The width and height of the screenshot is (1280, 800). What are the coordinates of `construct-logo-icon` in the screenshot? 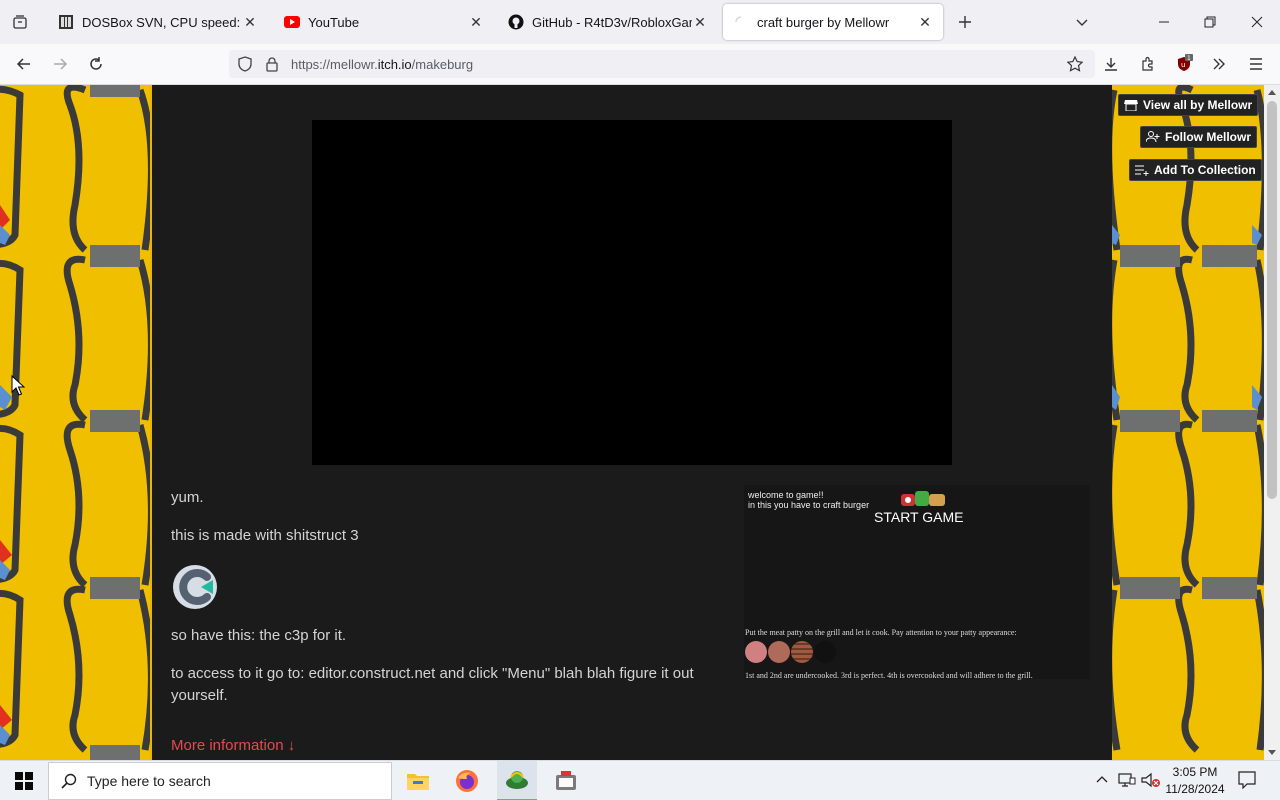 It's located at (195, 587).